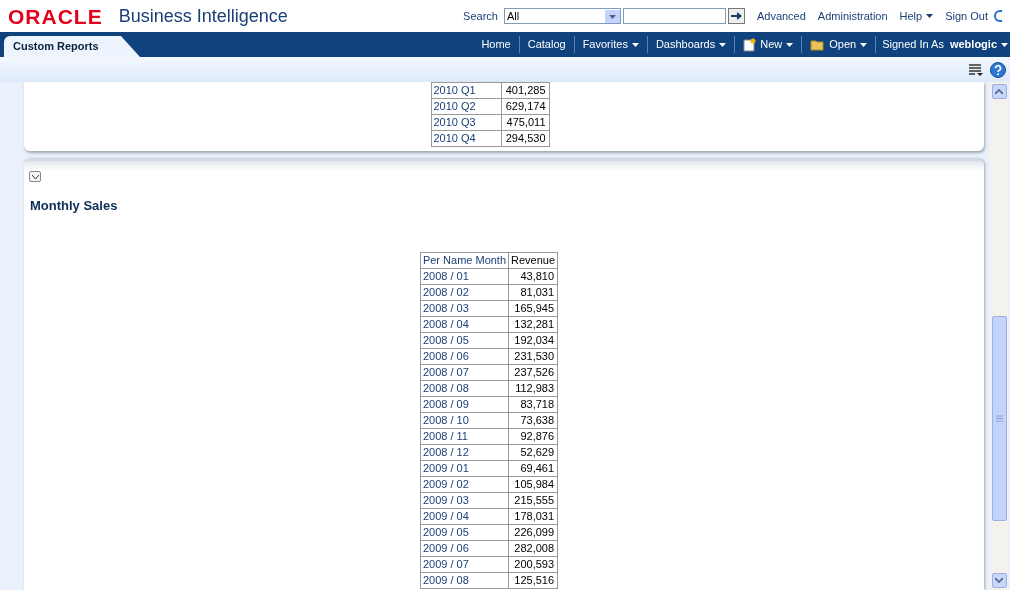 The height and width of the screenshot is (590, 1010). Describe the element at coordinates (916, 16) in the screenshot. I see `header-link: Help` at that location.